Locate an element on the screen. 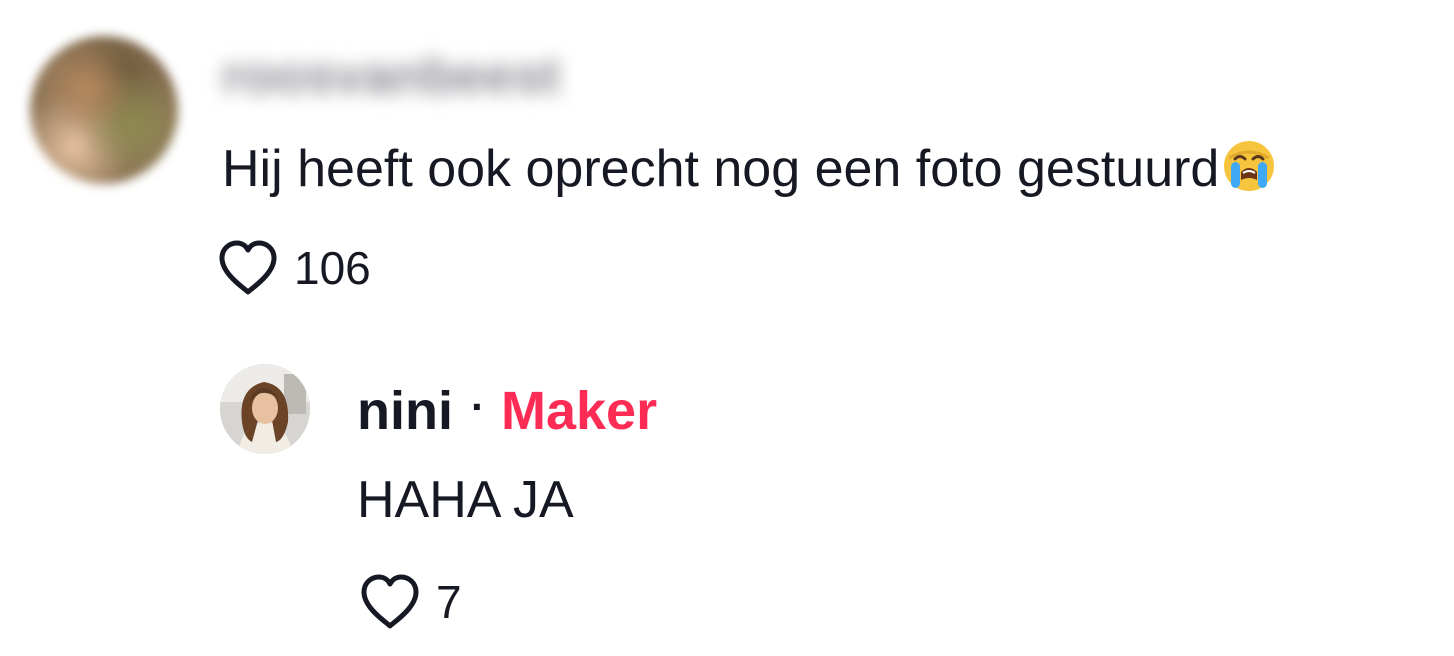 This screenshot has width=1454, height=656. reply-text: HAHA JA is located at coordinates (465, 500).